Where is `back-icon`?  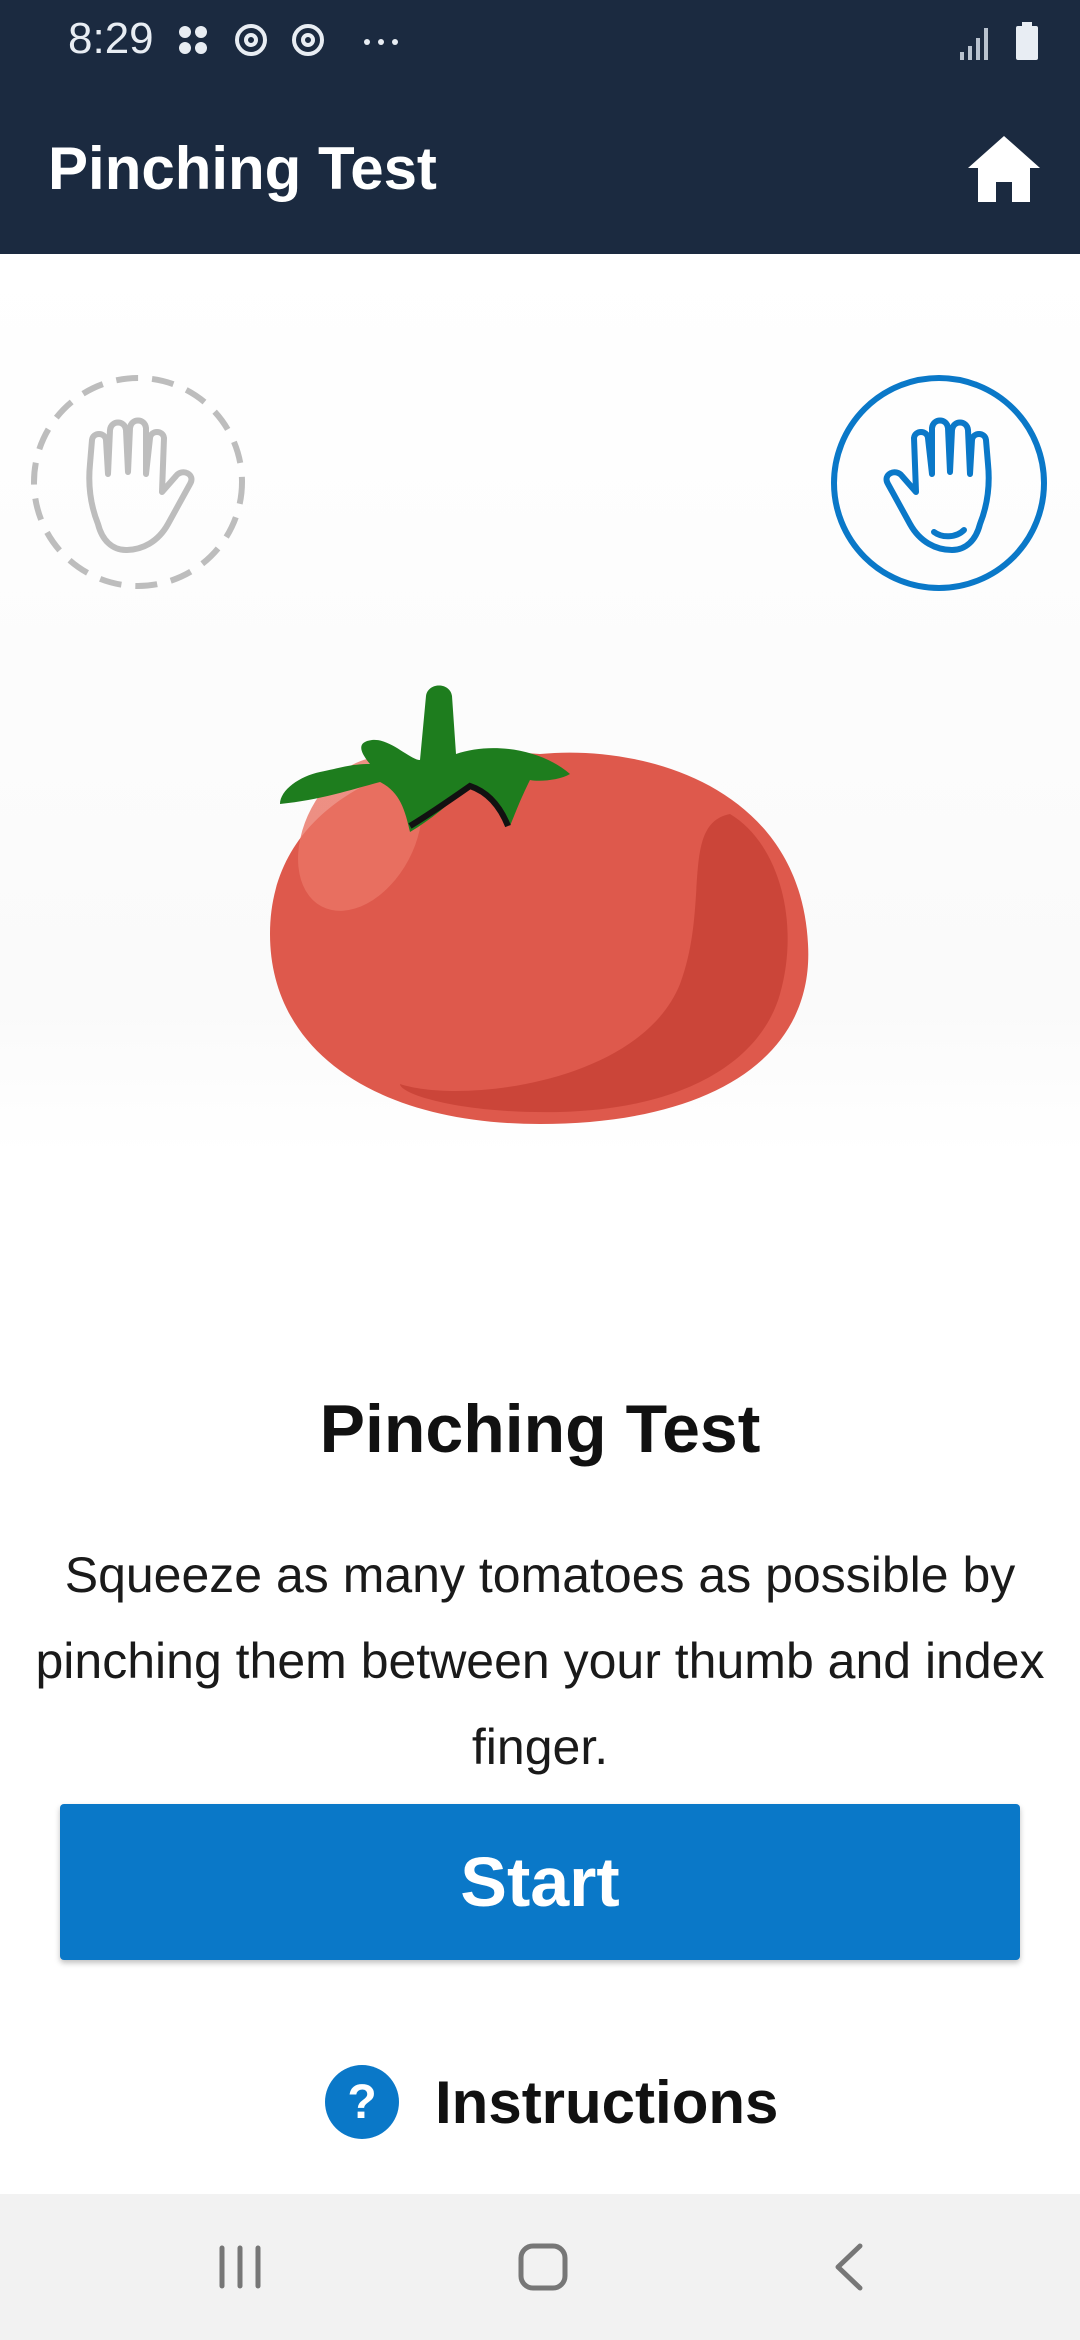 back-icon is located at coordinates (848, 2267).